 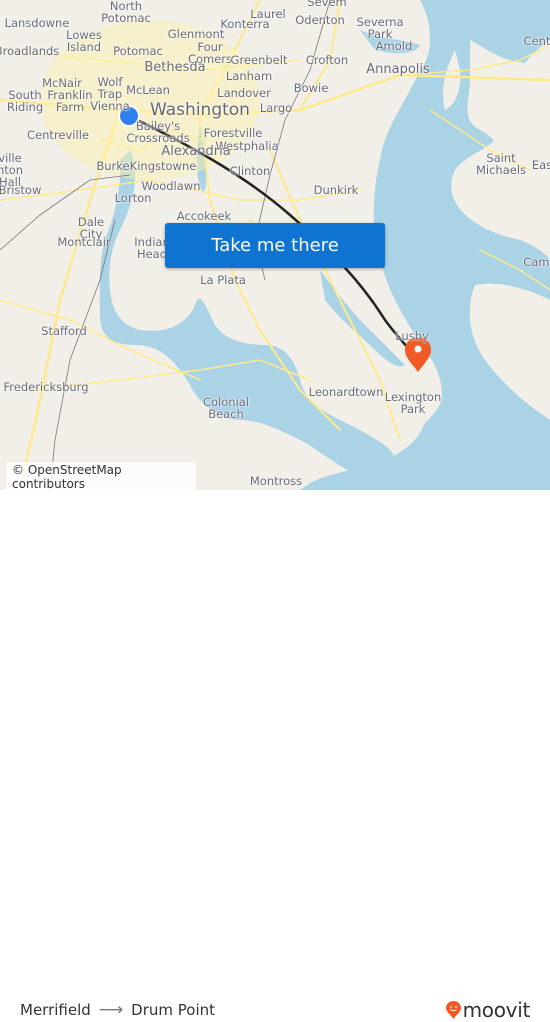 I want to click on place-label: Alexandria, so click(x=195, y=152).